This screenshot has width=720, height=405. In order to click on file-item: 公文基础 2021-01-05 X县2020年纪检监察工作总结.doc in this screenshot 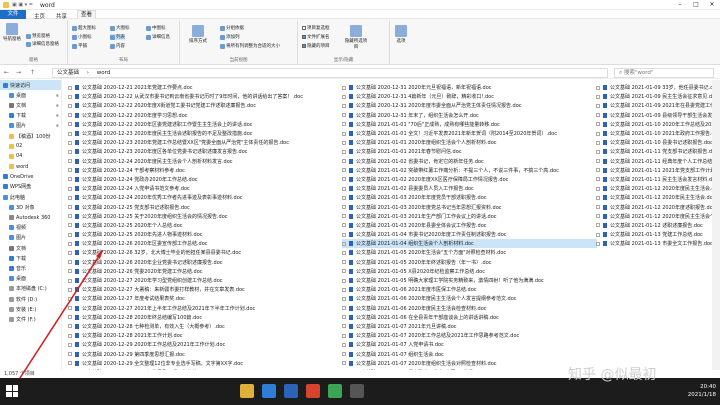, I will do `click(469, 271)`.